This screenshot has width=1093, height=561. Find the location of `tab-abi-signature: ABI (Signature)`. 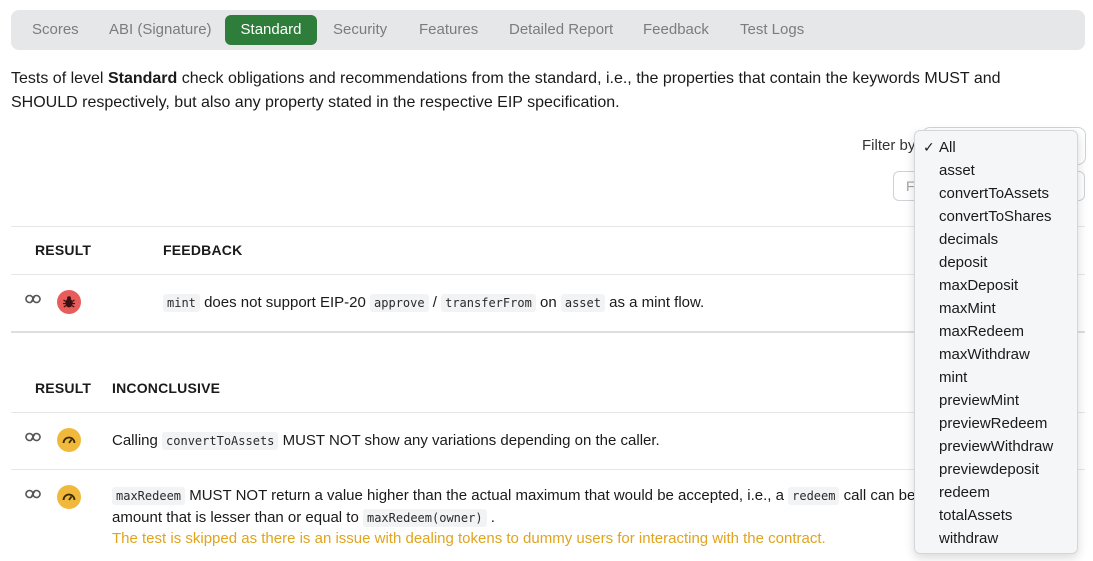

tab-abi-signature: ABI (Signature) is located at coordinates (160, 30).